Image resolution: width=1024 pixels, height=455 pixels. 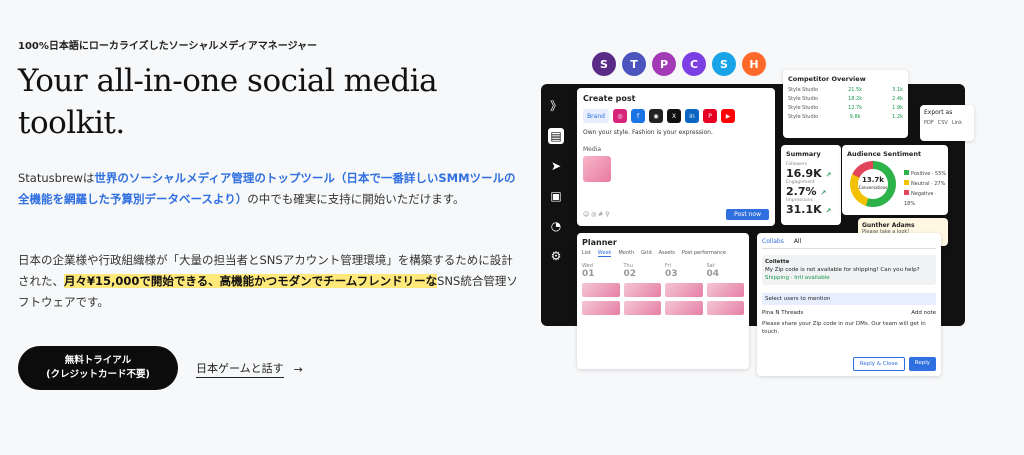 I want to click on assignee-name: Pina N Threads, so click(x=782, y=313).